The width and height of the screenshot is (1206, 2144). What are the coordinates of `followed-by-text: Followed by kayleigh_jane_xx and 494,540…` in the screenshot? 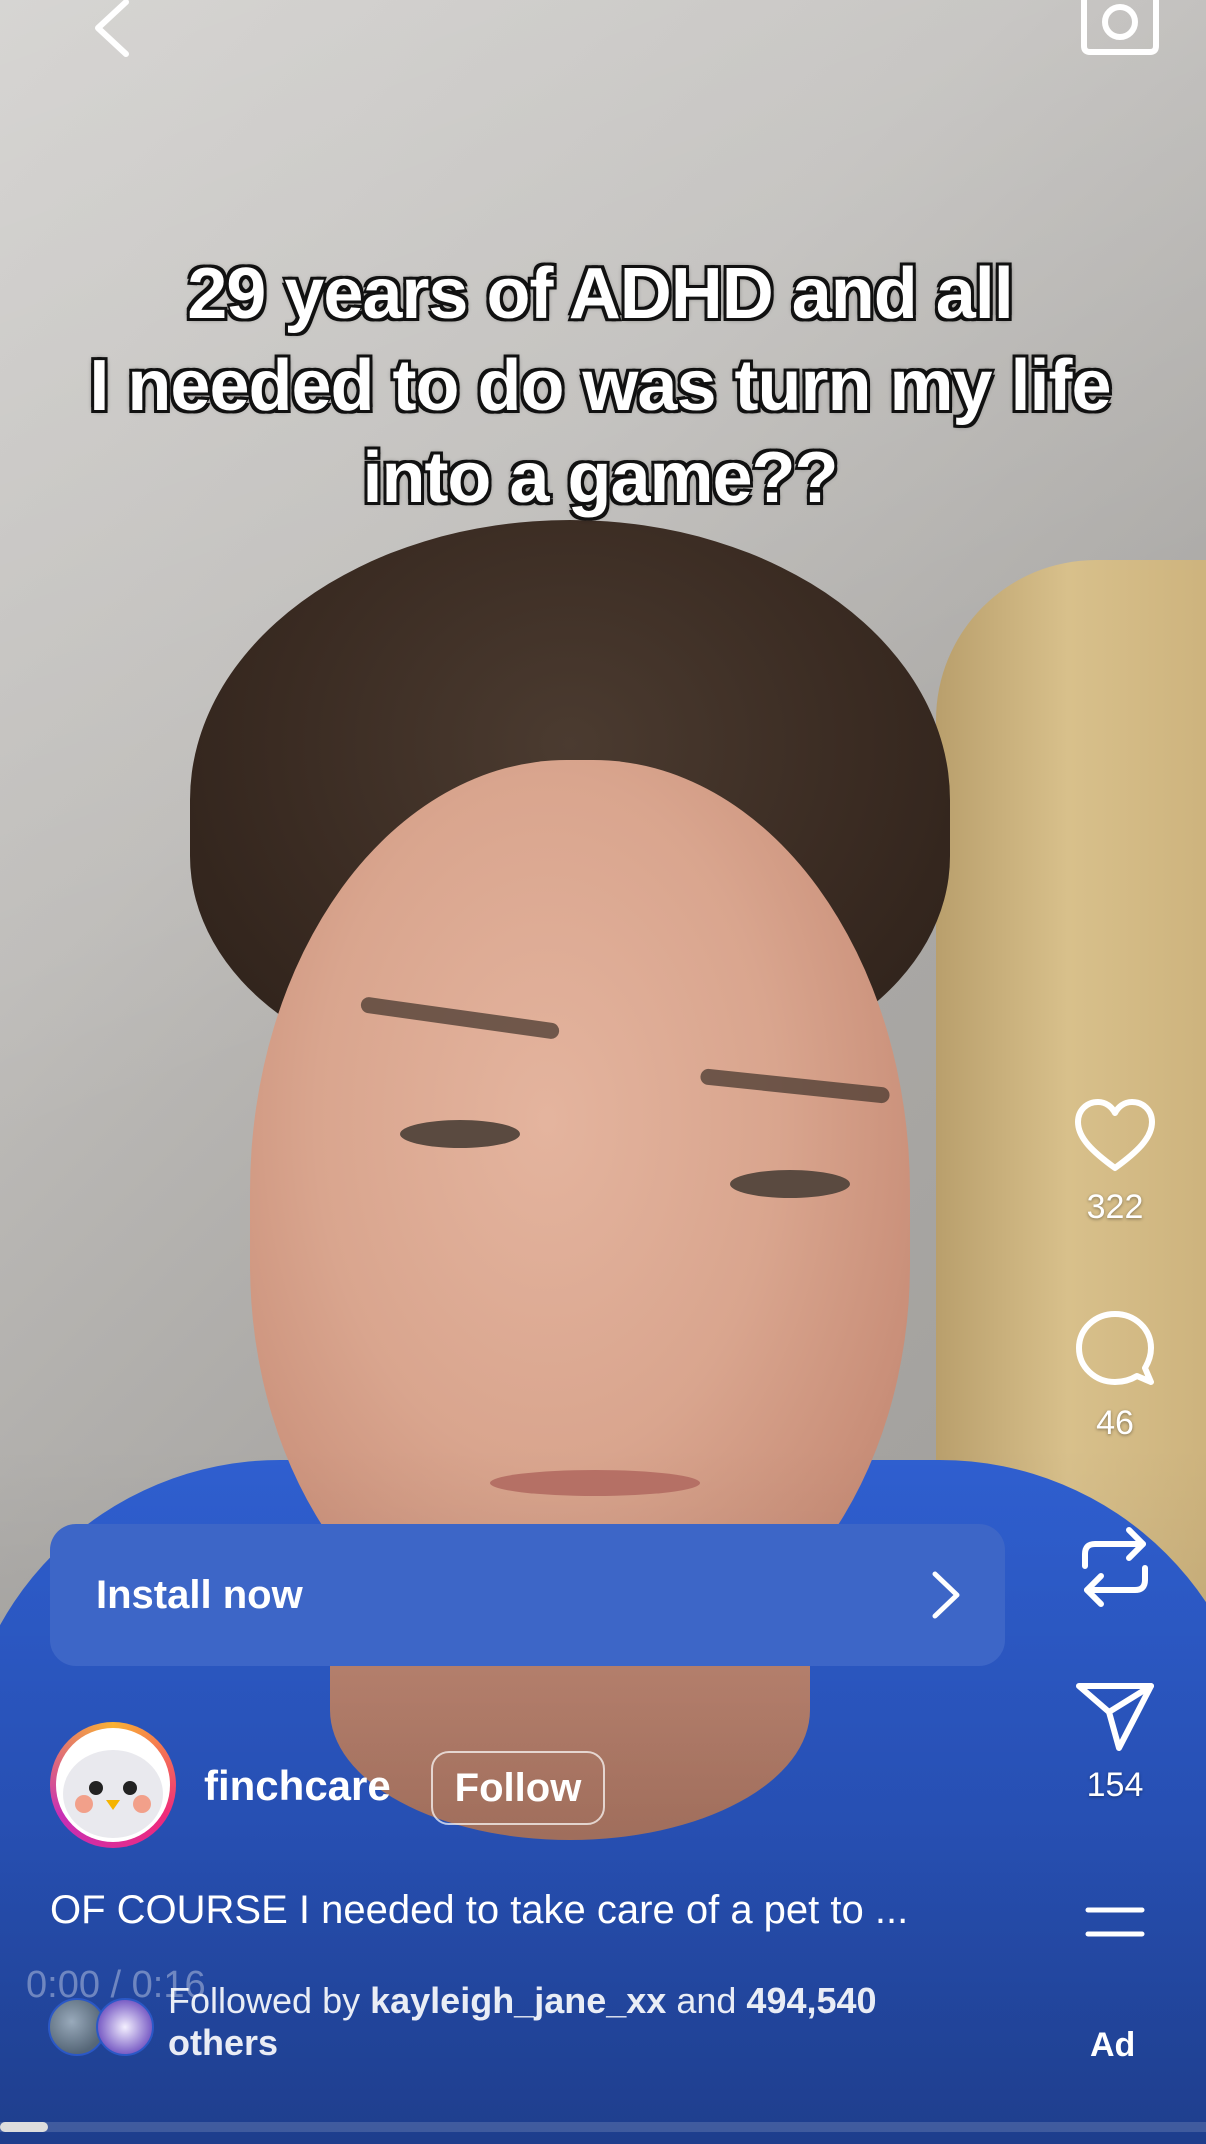 It's located at (578, 2022).